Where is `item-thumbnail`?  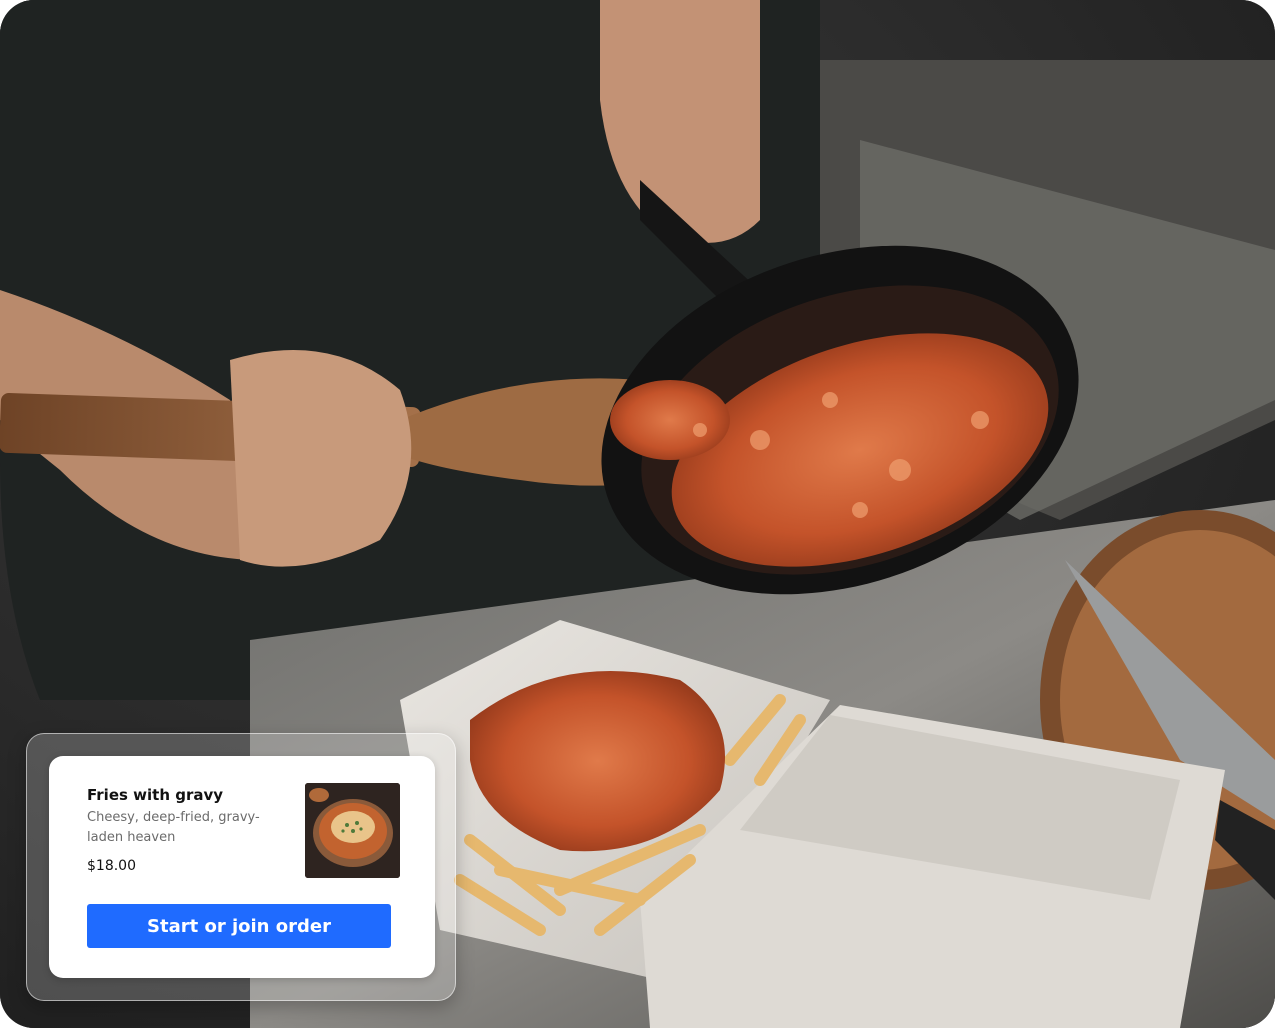 item-thumbnail is located at coordinates (352, 830).